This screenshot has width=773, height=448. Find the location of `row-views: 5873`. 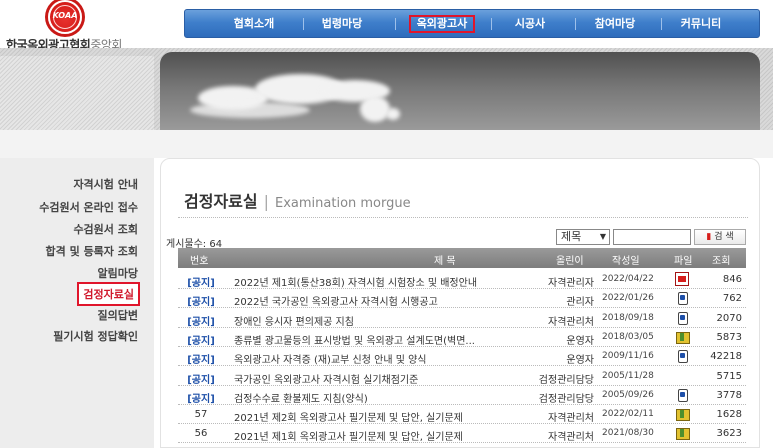

row-views: 5873 is located at coordinates (729, 337).